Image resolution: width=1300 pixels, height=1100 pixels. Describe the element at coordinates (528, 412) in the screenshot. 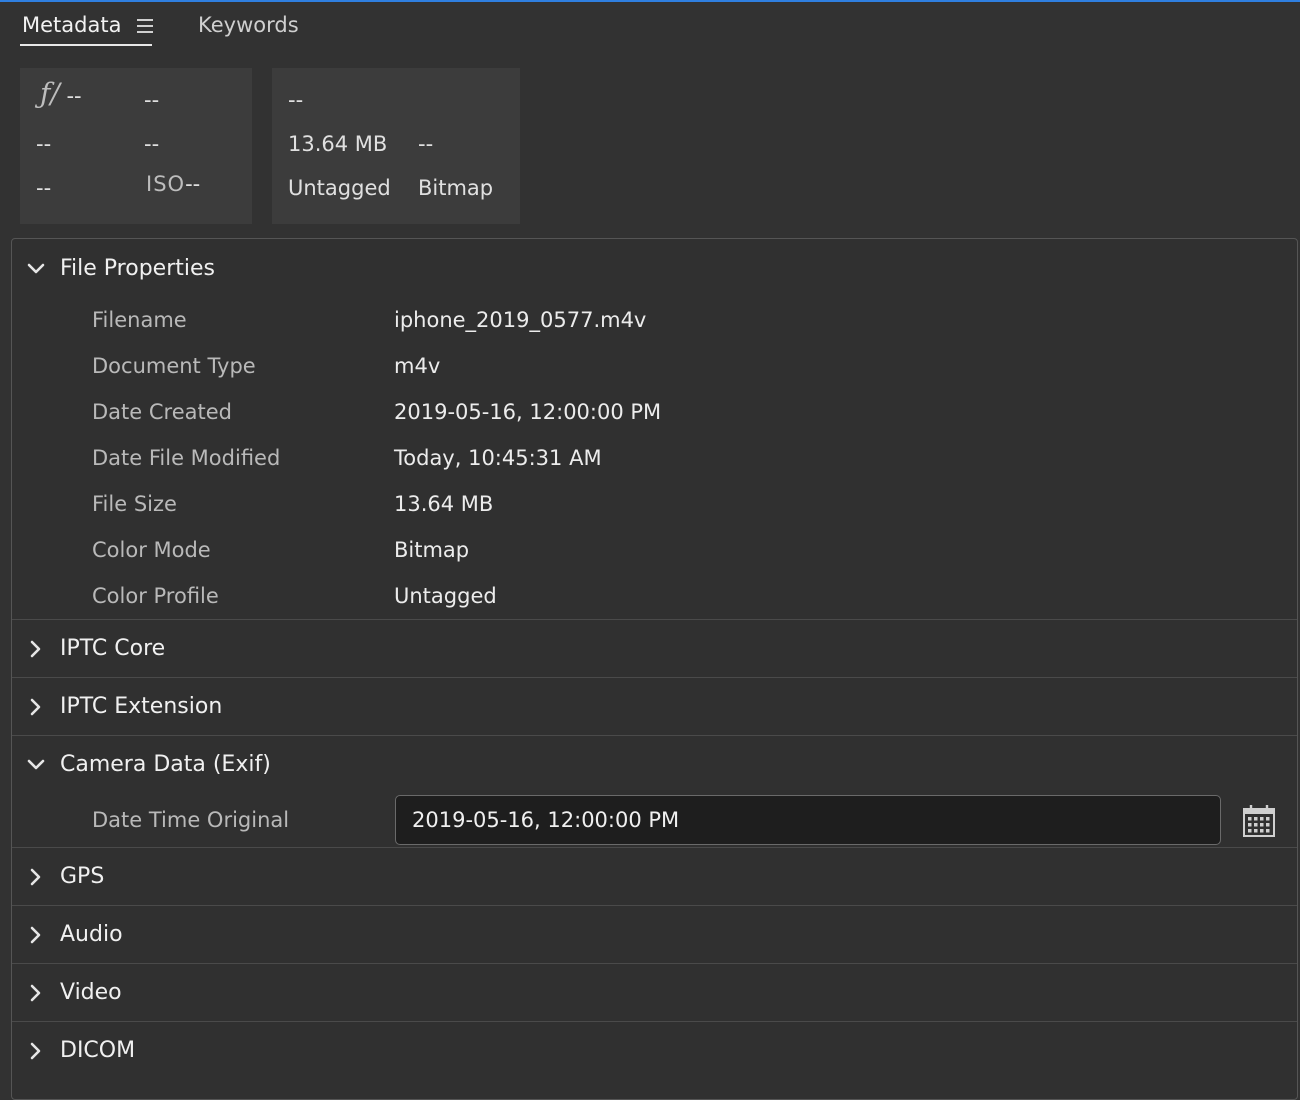

I see `prop-value-date-created: 2019-05-16, 12:00:00 PM` at that location.